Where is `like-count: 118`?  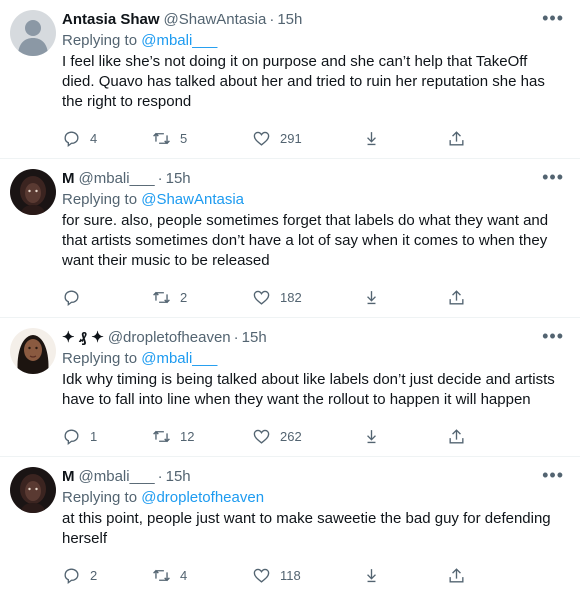 like-count: 118 is located at coordinates (290, 575).